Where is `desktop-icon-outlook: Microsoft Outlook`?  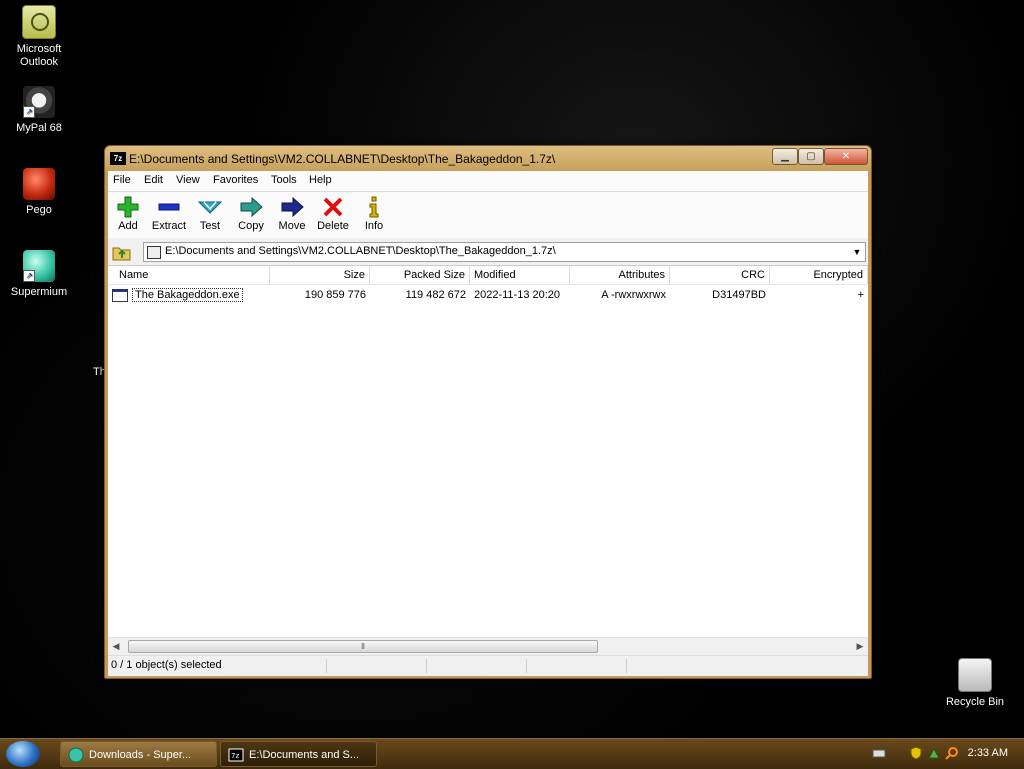 desktop-icon-outlook: Microsoft Outlook is located at coordinates (40, 37).